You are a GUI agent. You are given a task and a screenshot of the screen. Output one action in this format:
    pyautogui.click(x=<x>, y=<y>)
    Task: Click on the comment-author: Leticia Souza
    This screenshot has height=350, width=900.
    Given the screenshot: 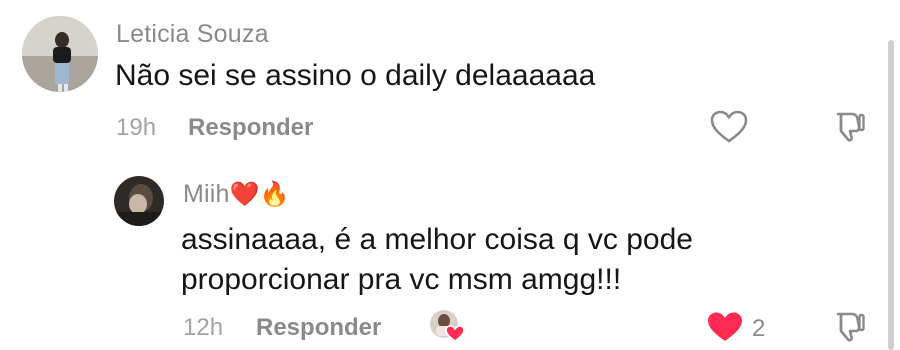 What is the action you would take?
    pyautogui.click(x=192, y=34)
    